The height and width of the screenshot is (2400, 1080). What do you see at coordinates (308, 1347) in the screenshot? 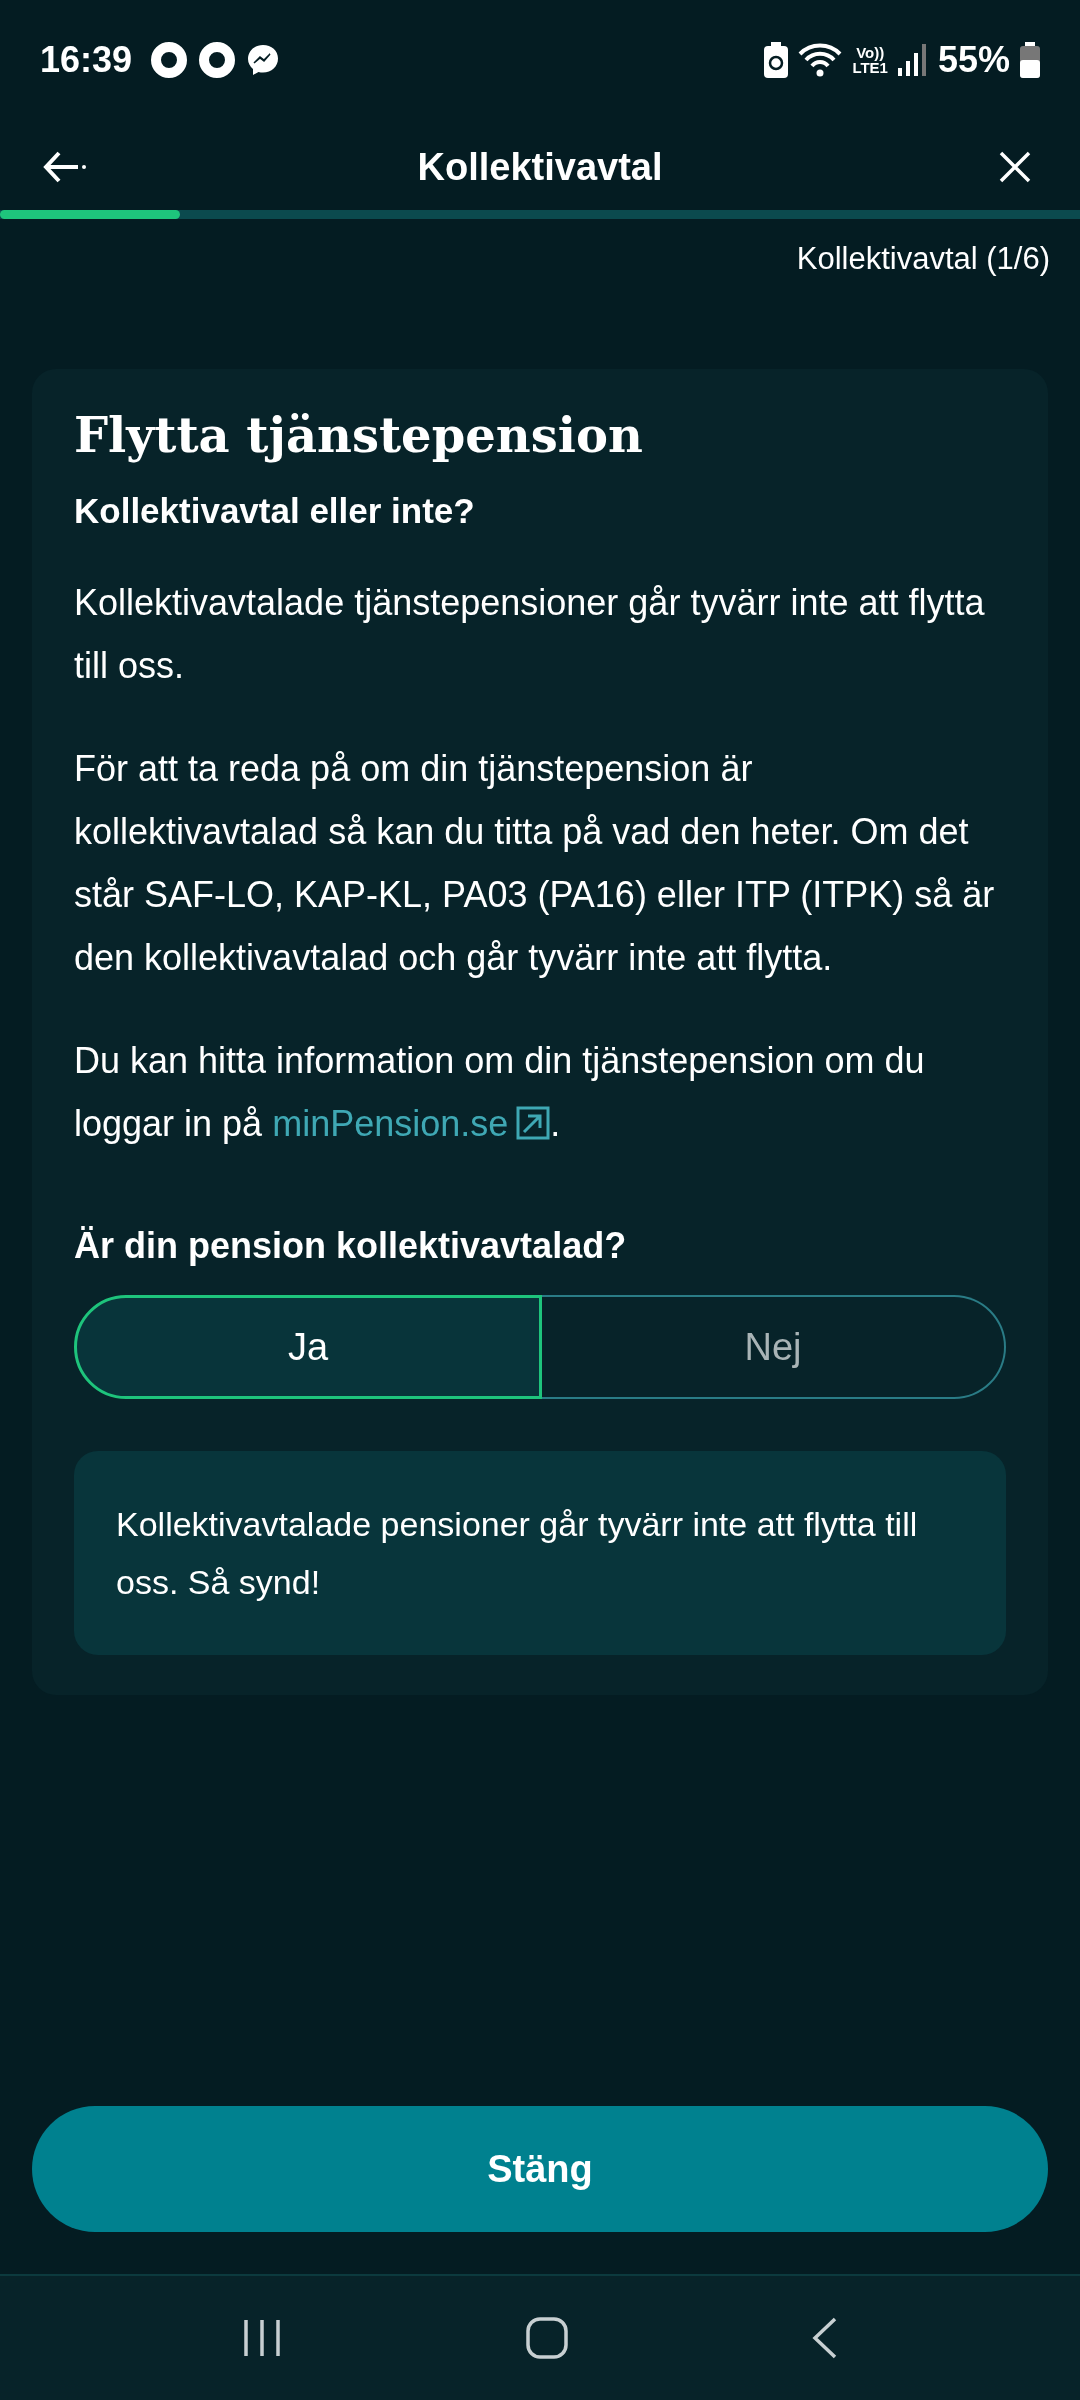
I see `choice-option: Ja` at bounding box center [308, 1347].